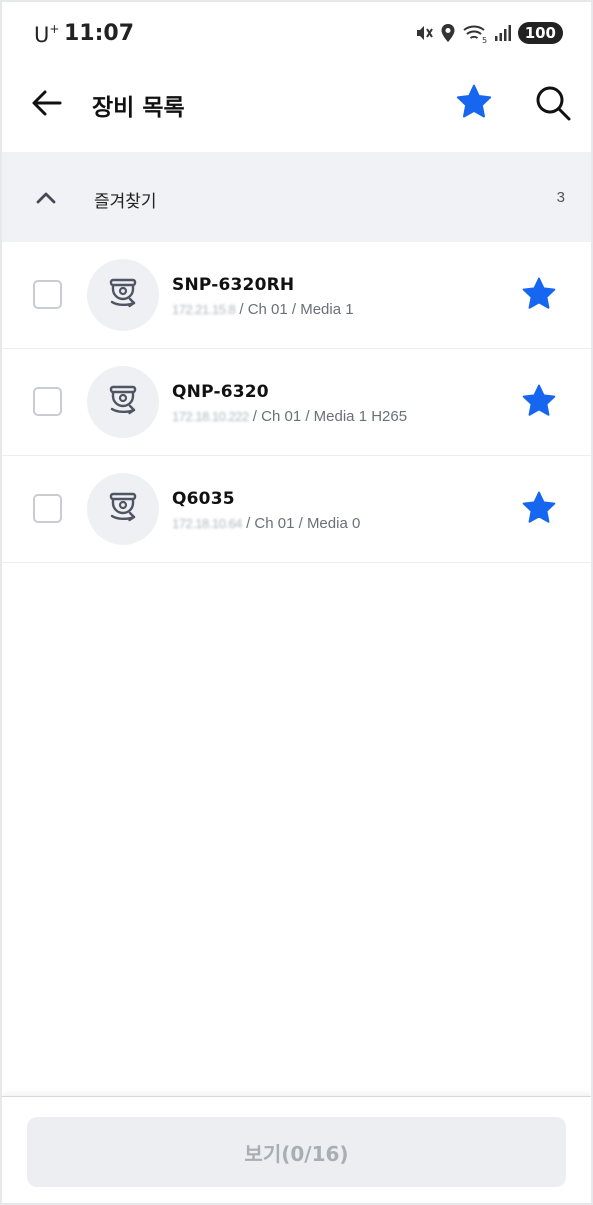 This screenshot has width=593, height=1205. I want to click on list-item: SNP-6320RH 172.21.15.8 / Ch 01 / Media 1, so click(296, 295).